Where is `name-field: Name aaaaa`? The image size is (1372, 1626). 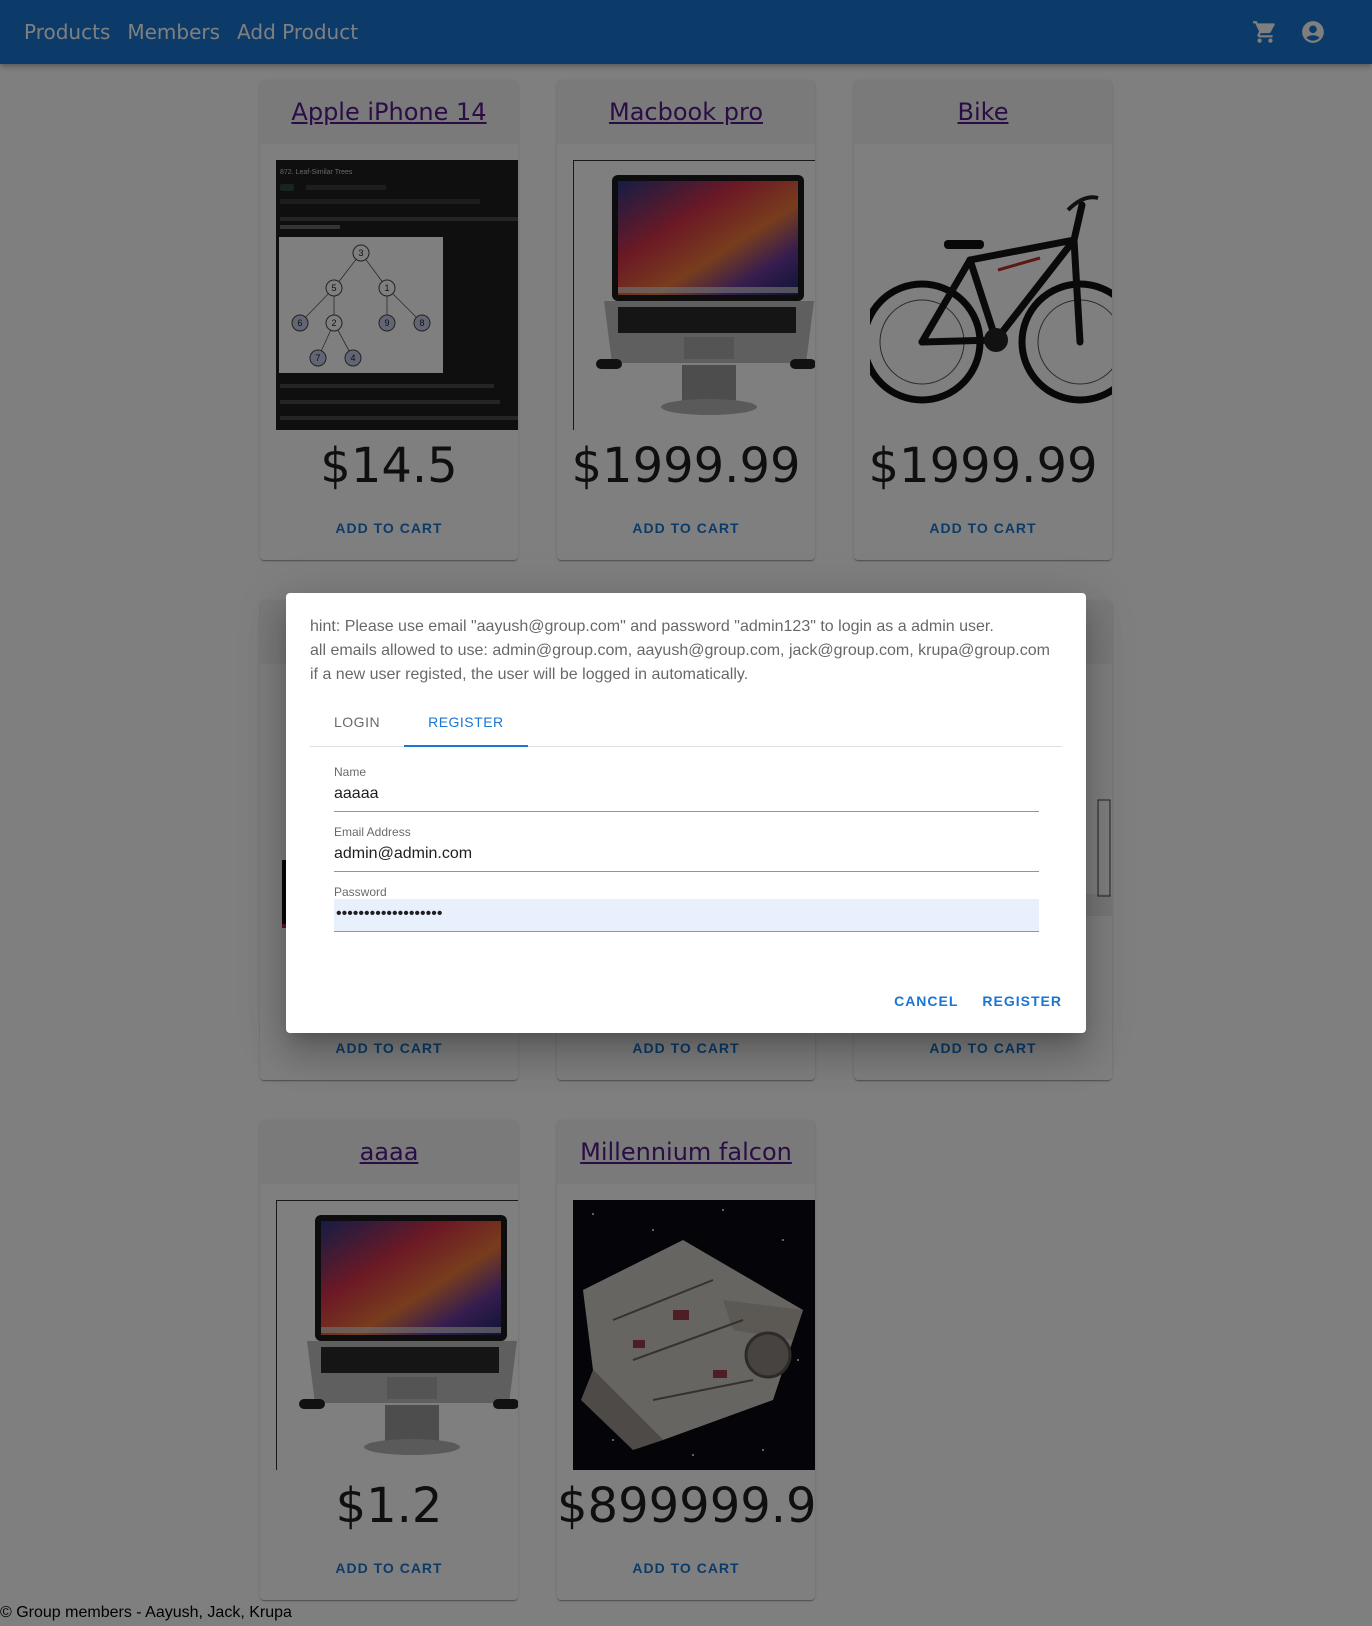 name-field: Name aaaaa is located at coordinates (686, 788).